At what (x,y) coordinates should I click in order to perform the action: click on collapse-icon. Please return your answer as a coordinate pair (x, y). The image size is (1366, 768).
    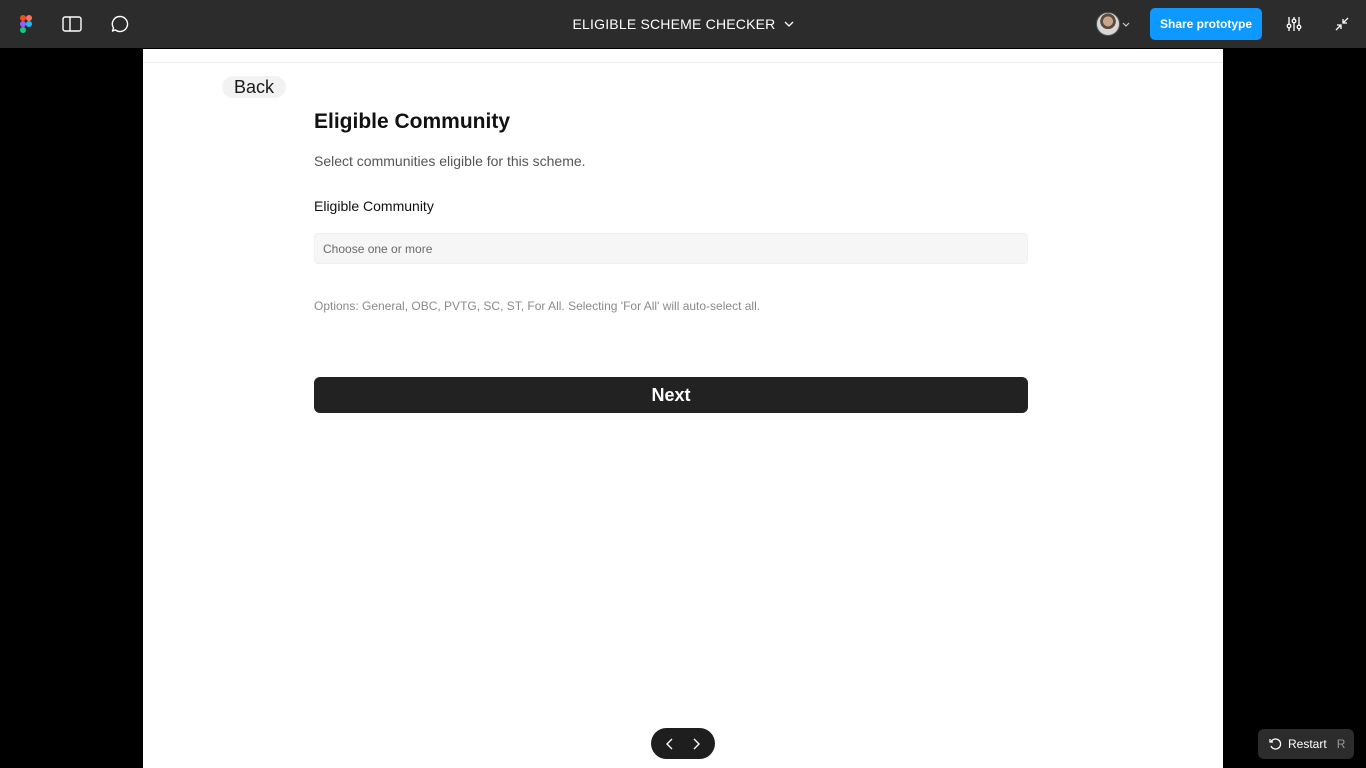
    Looking at the image, I should click on (1342, 24).